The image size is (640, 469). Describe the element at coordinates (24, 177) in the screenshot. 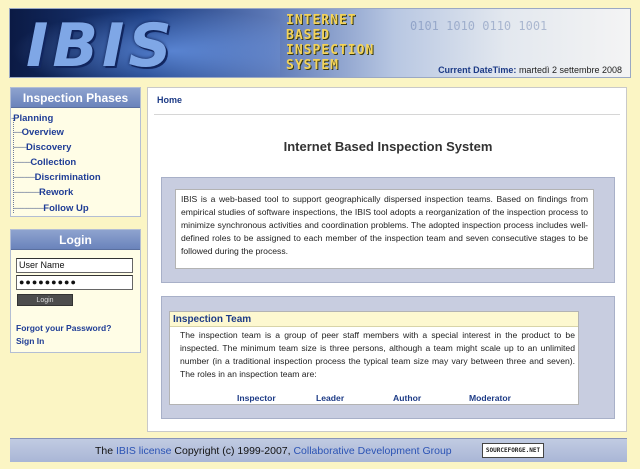

I see `phase-tree-branch: ----------` at that location.